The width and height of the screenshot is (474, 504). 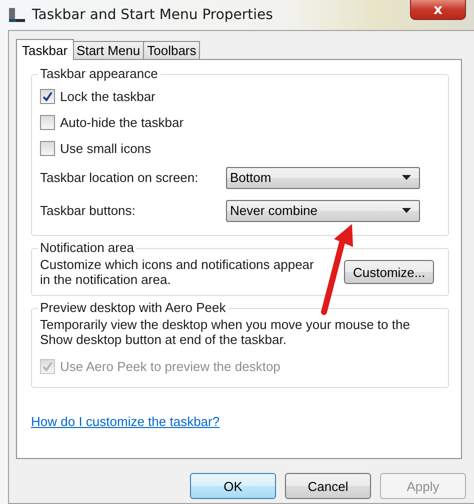 What do you see at coordinates (233, 486) in the screenshot?
I see `dialog-button: OK` at bounding box center [233, 486].